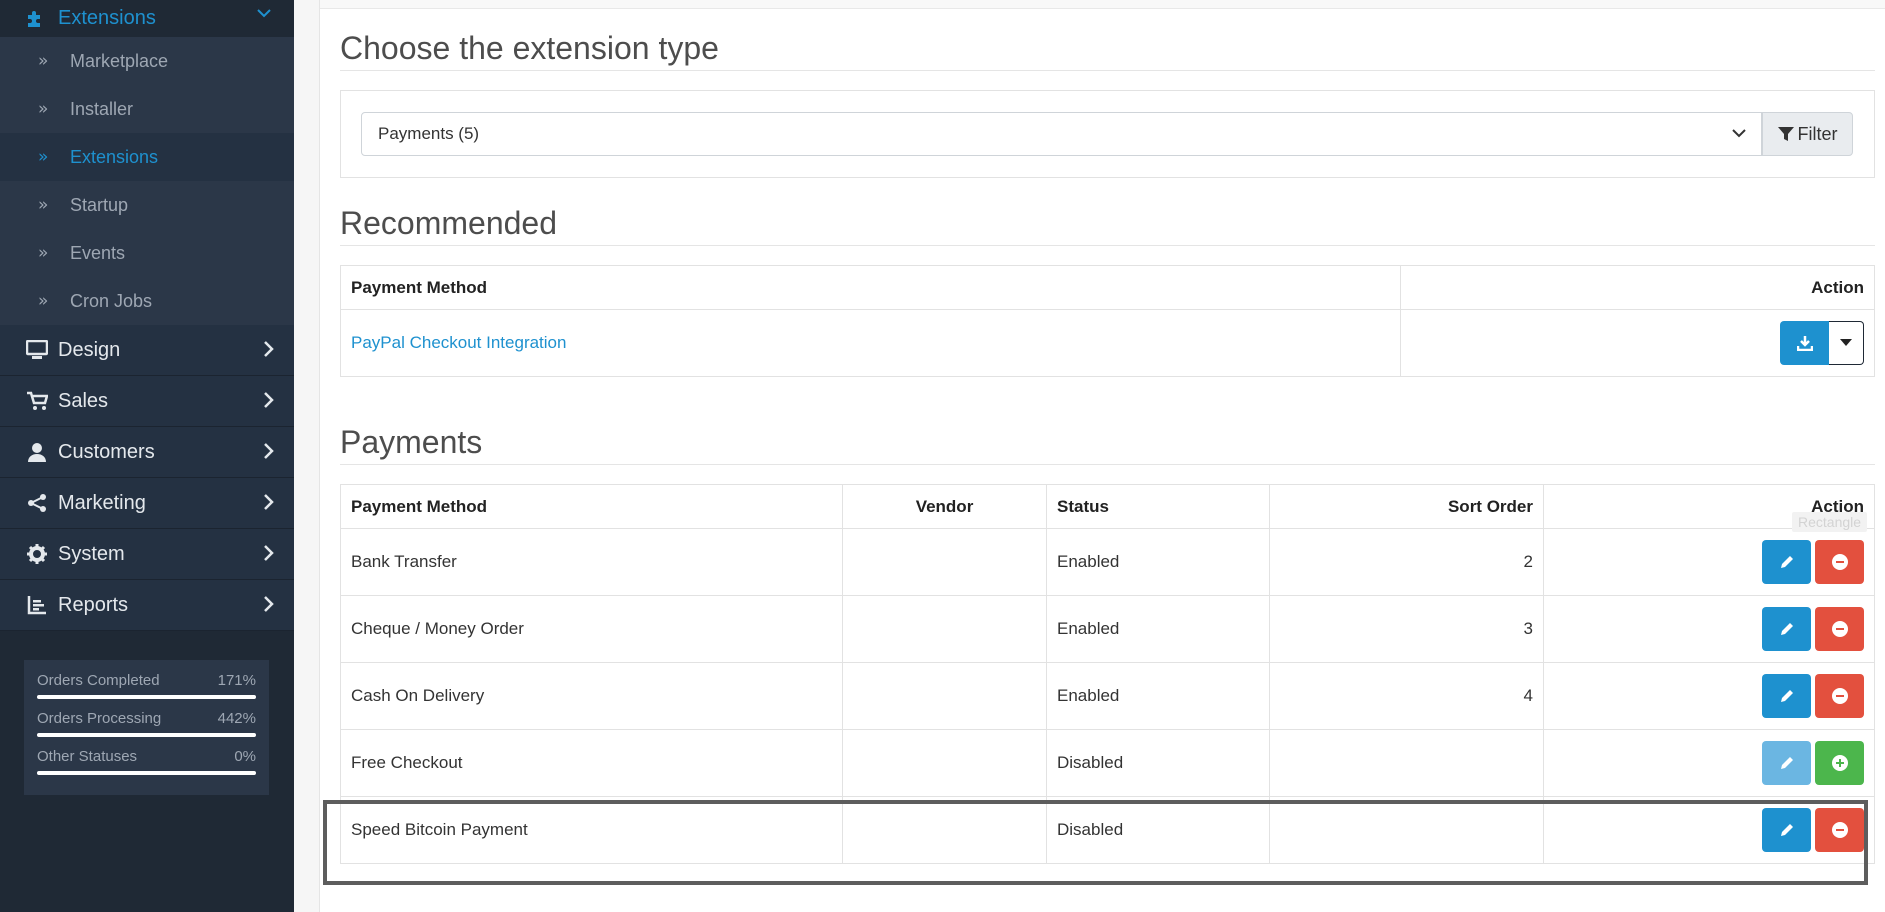 The height and width of the screenshot is (912, 1885). What do you see at coordinates (147, 253) in the screenshot?
I see `sidebar-item-events: » Events` at bounding box center [147, 253].